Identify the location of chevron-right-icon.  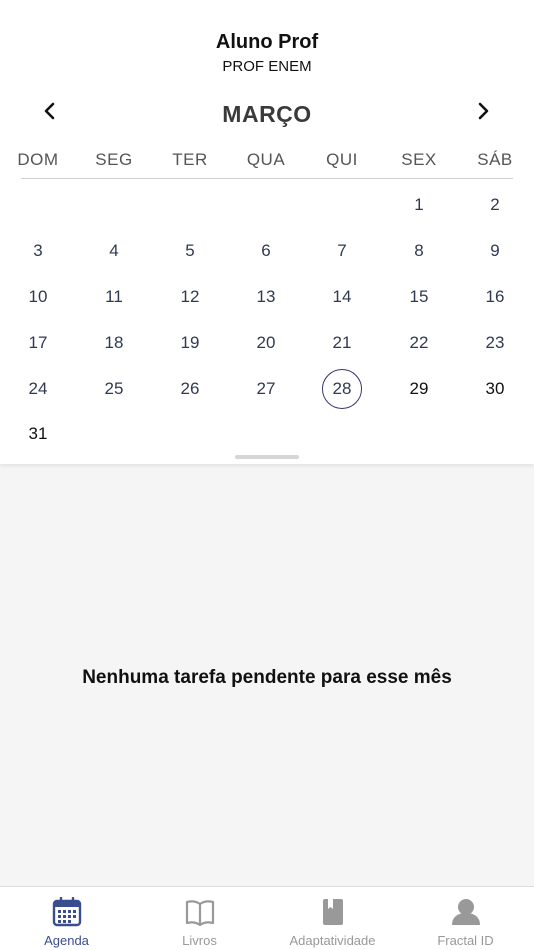
(483, 111).